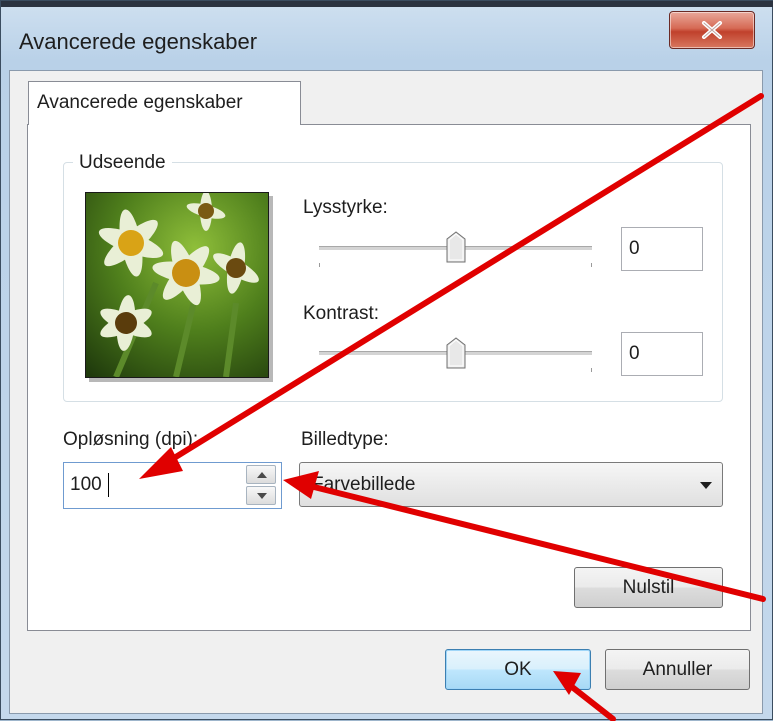 Image resolution: width=773 pixels, height=721 pixels. I want to click on tab-advanced-properties: Avancerede egenskaber, so click(164, 103).